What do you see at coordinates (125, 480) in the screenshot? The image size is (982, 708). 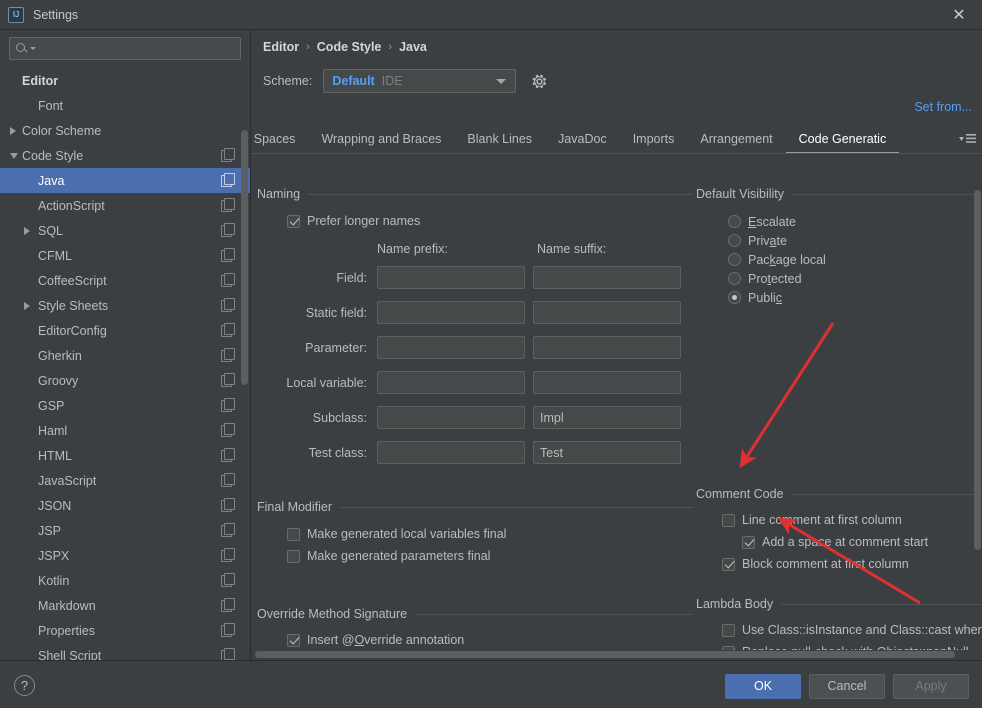 I see `sidebar-item-javascript: JavaScript` at bounding box center [125, 480].